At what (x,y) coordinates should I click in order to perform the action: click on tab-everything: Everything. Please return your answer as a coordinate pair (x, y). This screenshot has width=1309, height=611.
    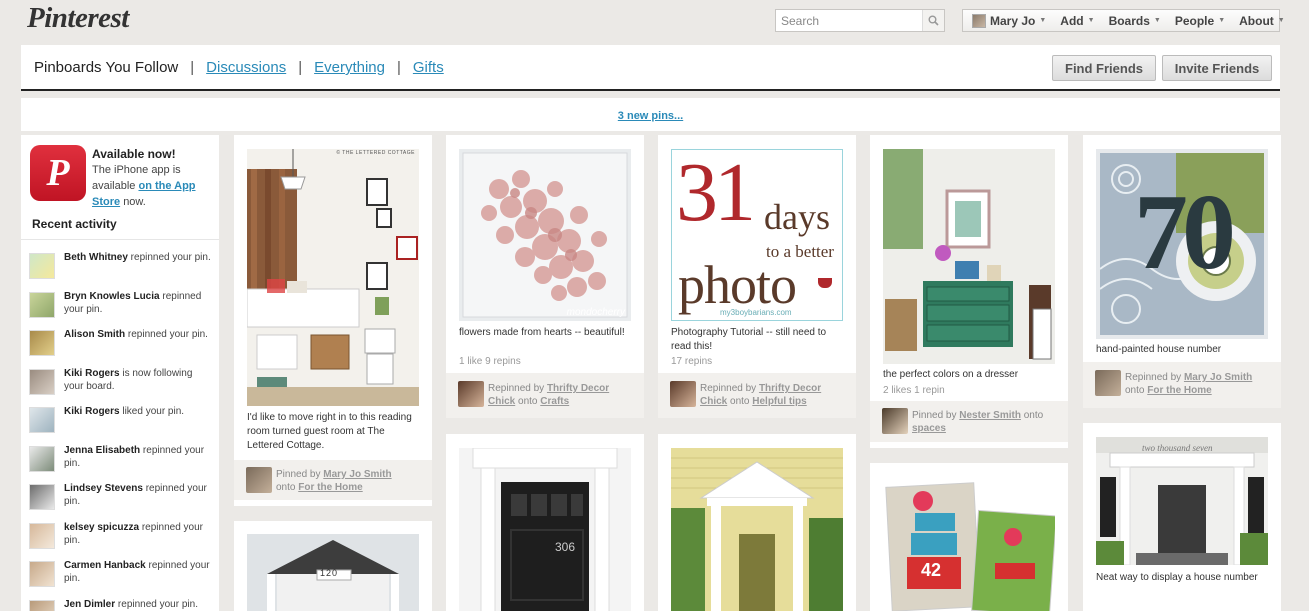
    Looking at the image, I should click on (349, 67).